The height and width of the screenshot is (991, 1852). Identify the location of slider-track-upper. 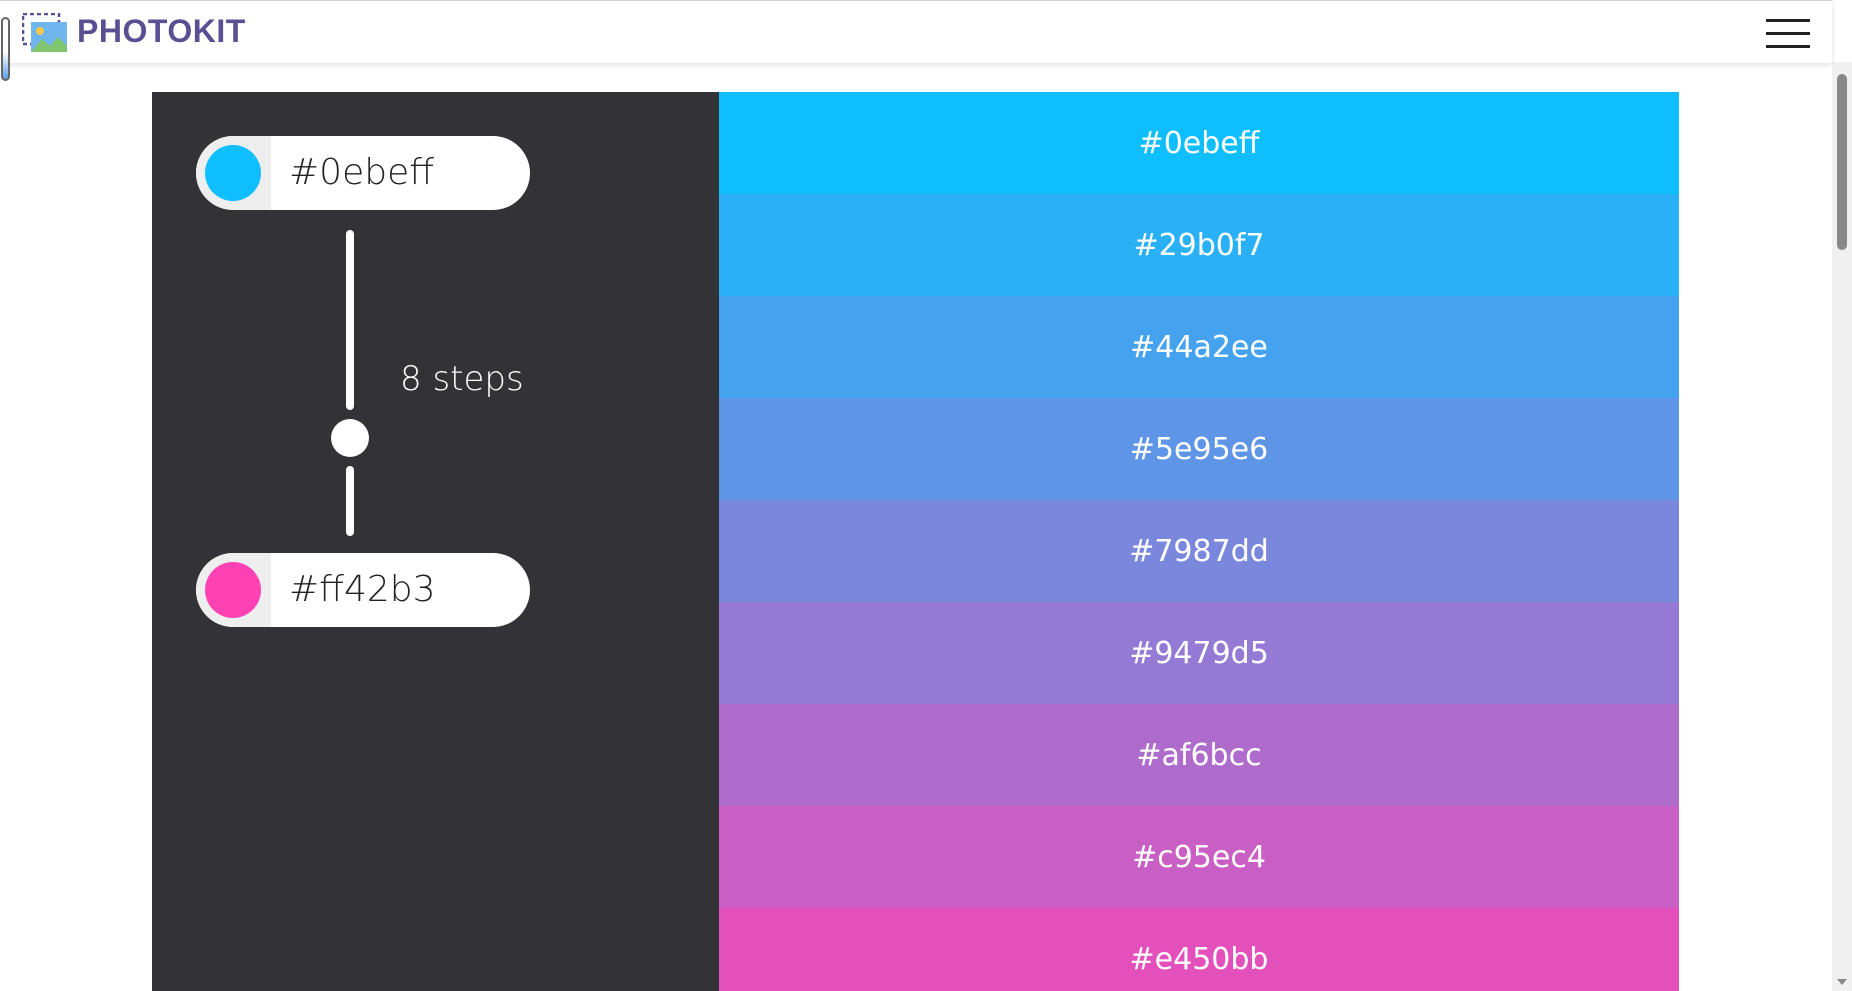
(350, 320).